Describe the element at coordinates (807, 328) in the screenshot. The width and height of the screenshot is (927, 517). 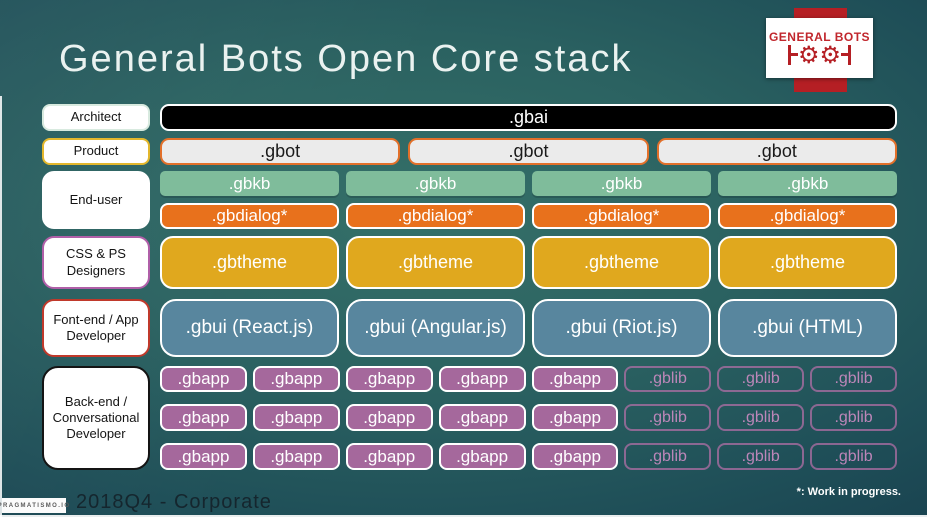
I see `stack-box-gbui-html: .gbui (HTML)` at that location.